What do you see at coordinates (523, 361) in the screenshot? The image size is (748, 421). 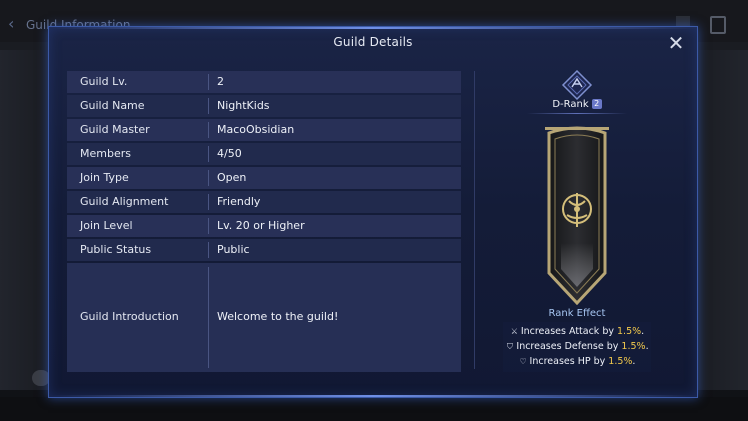 I see `heart-icon: ♡` at bounding box center [523, 361].